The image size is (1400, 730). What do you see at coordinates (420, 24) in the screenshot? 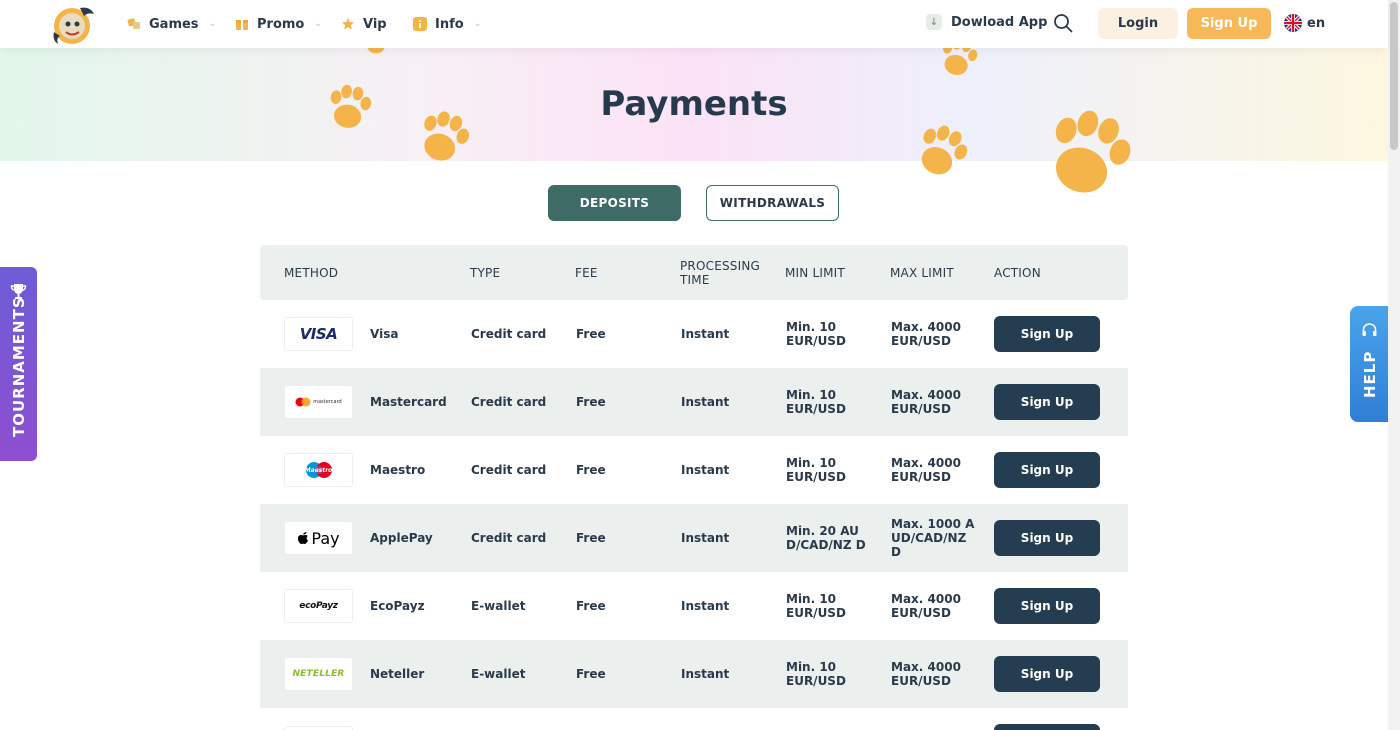
I see `info-icon` at bounding box center [420, 24].